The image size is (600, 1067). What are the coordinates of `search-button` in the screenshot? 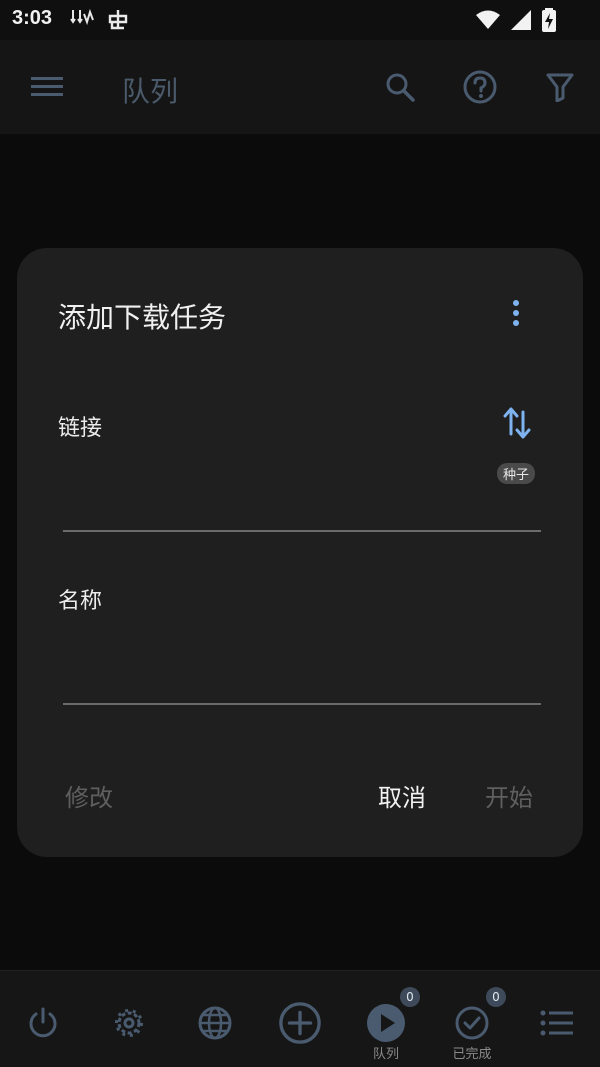 It's located at (400, 87).